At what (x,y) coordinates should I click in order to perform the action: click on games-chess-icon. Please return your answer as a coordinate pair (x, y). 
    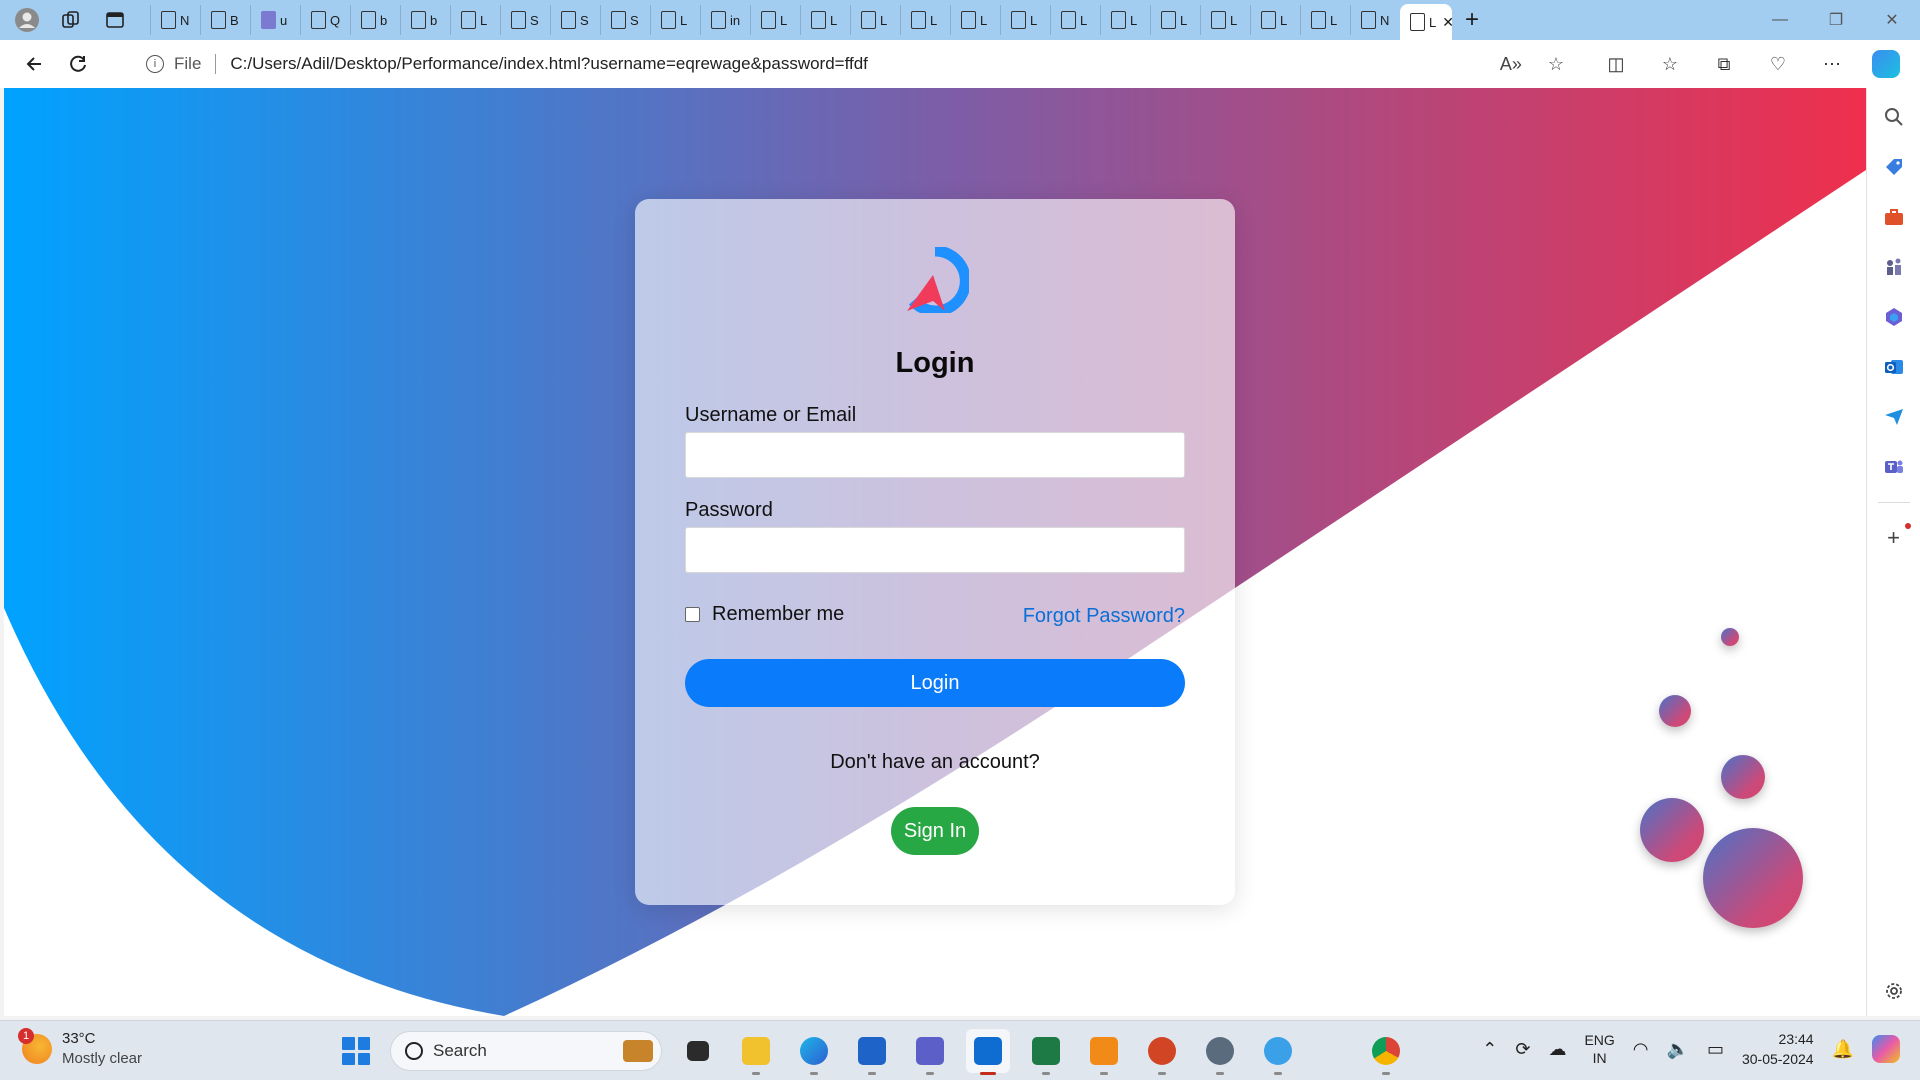
    Looking at the image, I should click on (1894, 267).